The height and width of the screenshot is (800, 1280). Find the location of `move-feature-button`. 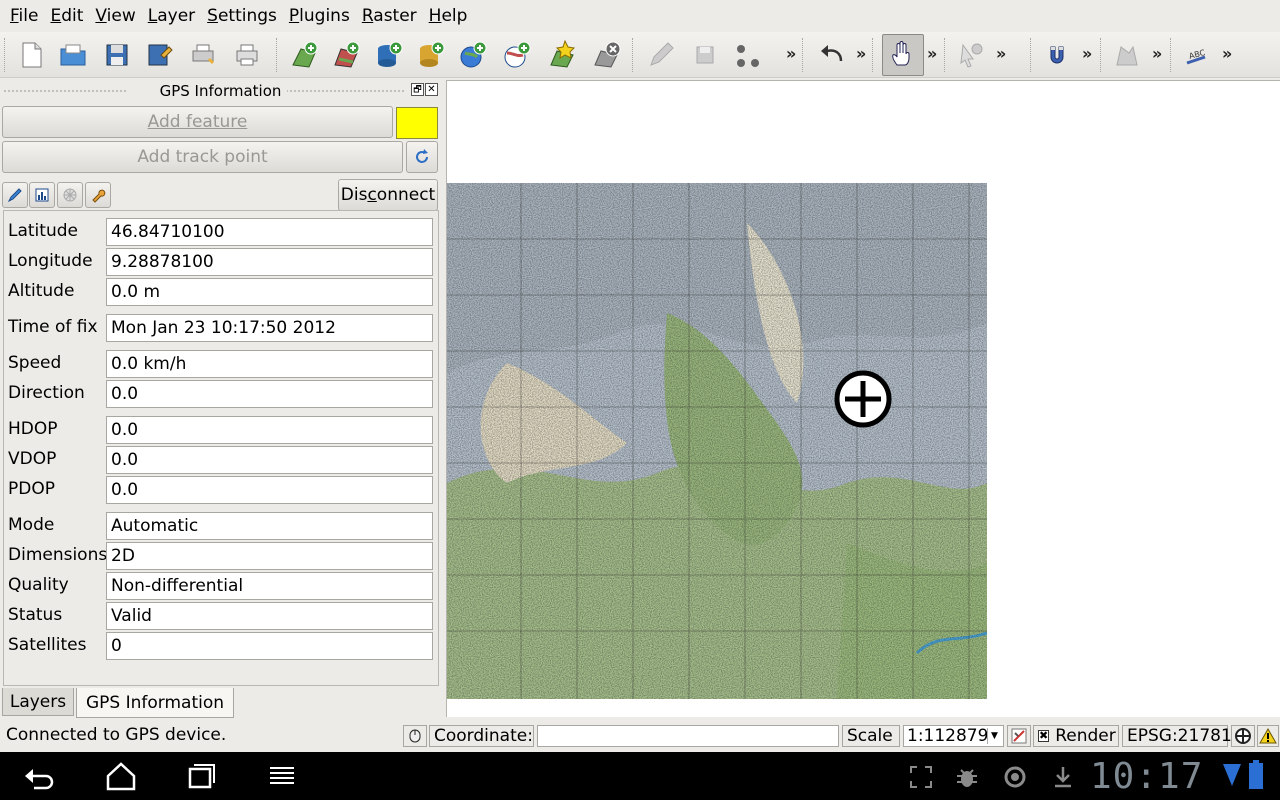

move-feature-button is located at coordinates (1127, 55).